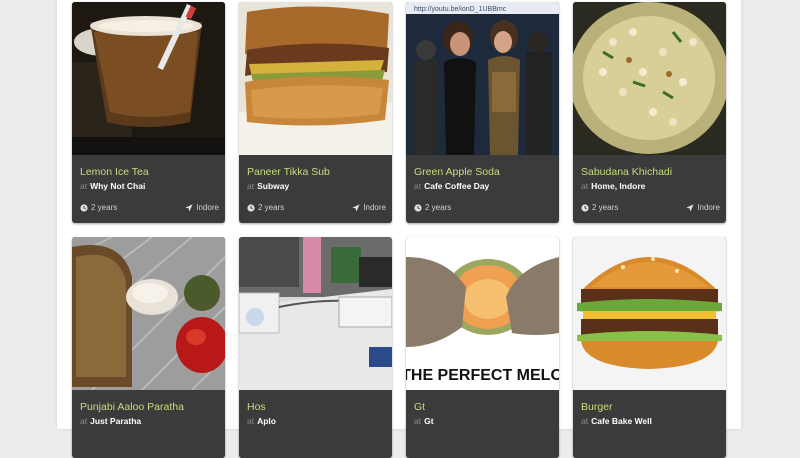 Image resolution: width=800 pixels, height=458 pixels. Describe the element at coordinates (419, 407) in the screenshot. I see `food-title: Gt` at that location.